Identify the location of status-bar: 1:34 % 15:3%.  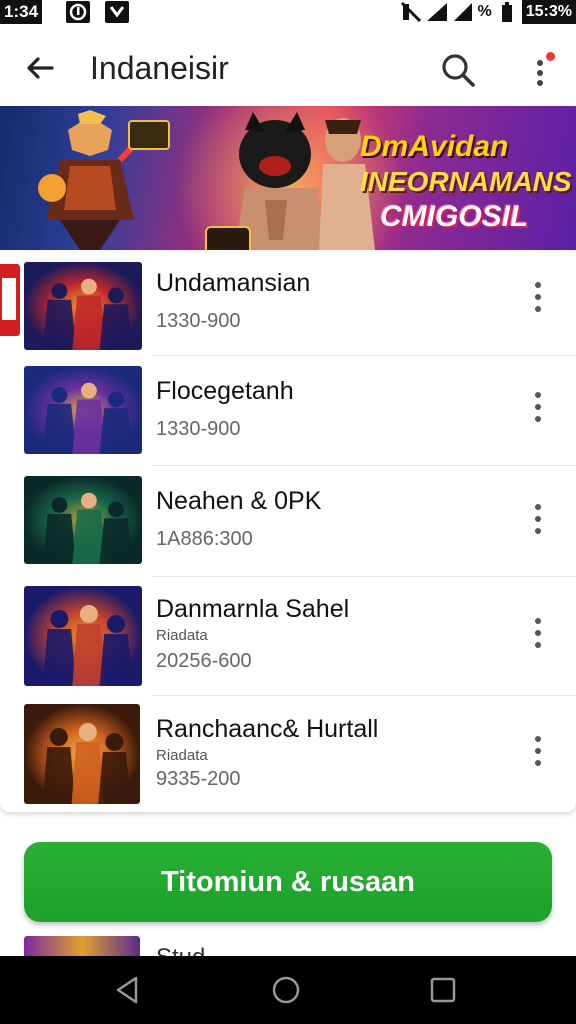
(288, 13).